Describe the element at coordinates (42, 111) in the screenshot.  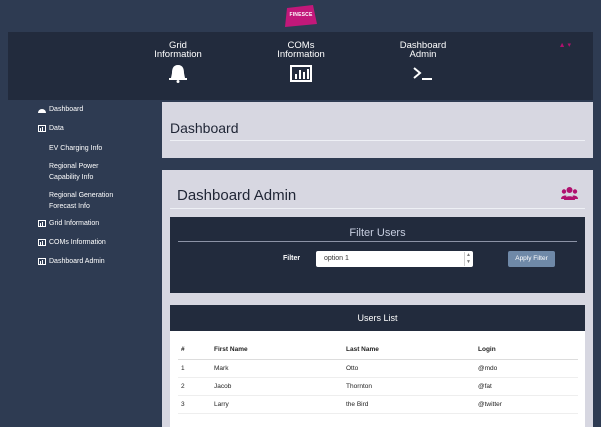
I see `dashboard-icon` at that location.